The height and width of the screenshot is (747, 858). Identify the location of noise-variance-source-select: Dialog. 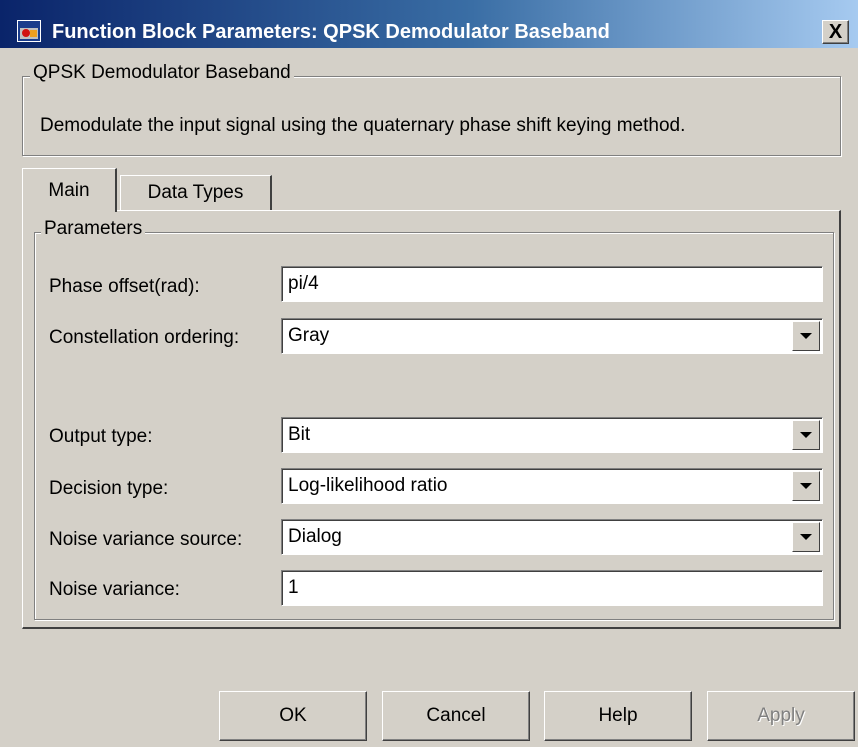
(552, 537).